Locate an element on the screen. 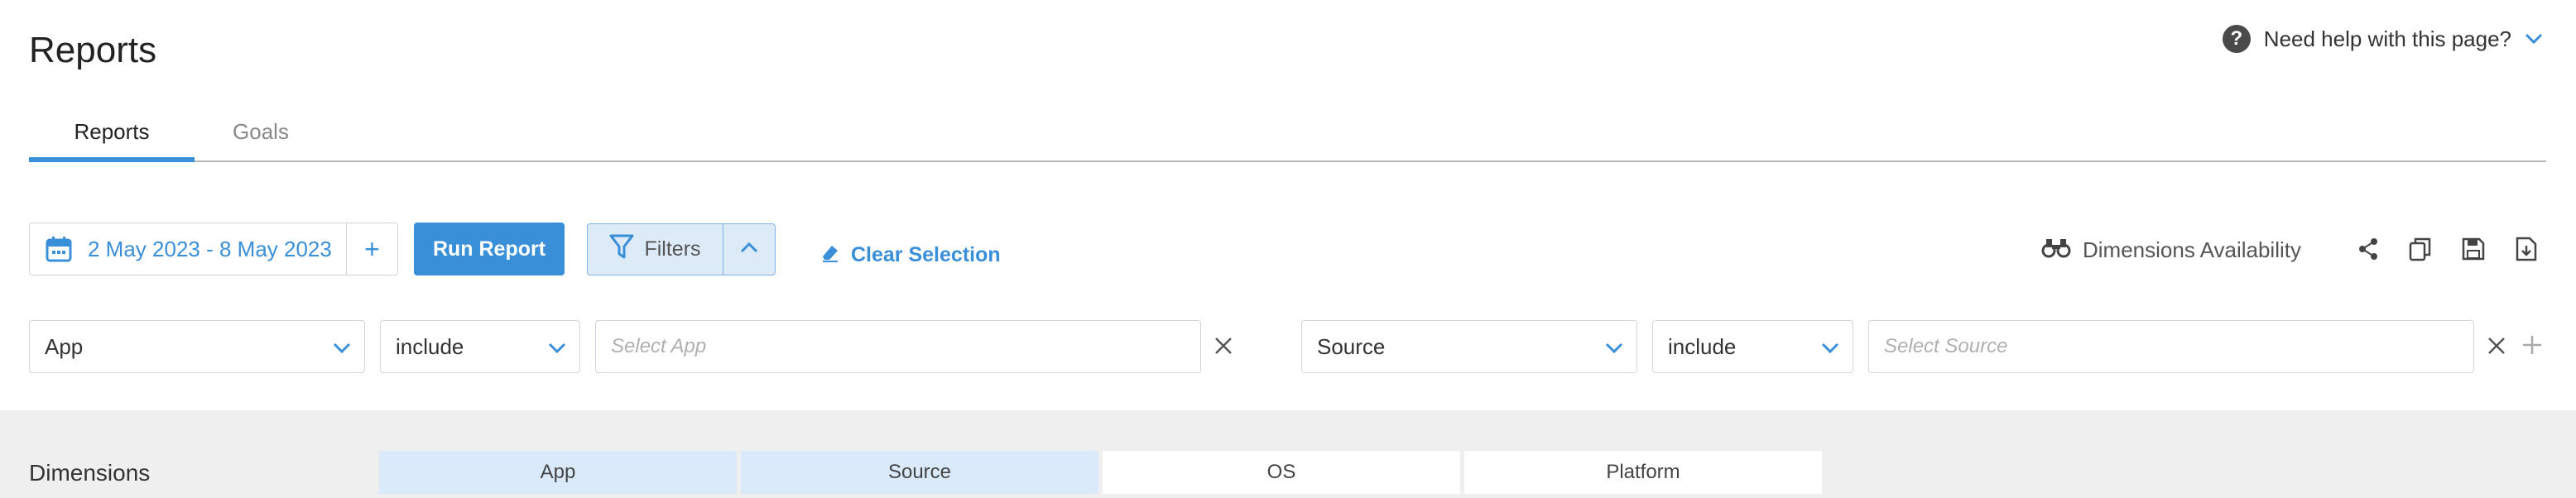  dimension-chip-os: OS is located at coordinates (1281, 472).